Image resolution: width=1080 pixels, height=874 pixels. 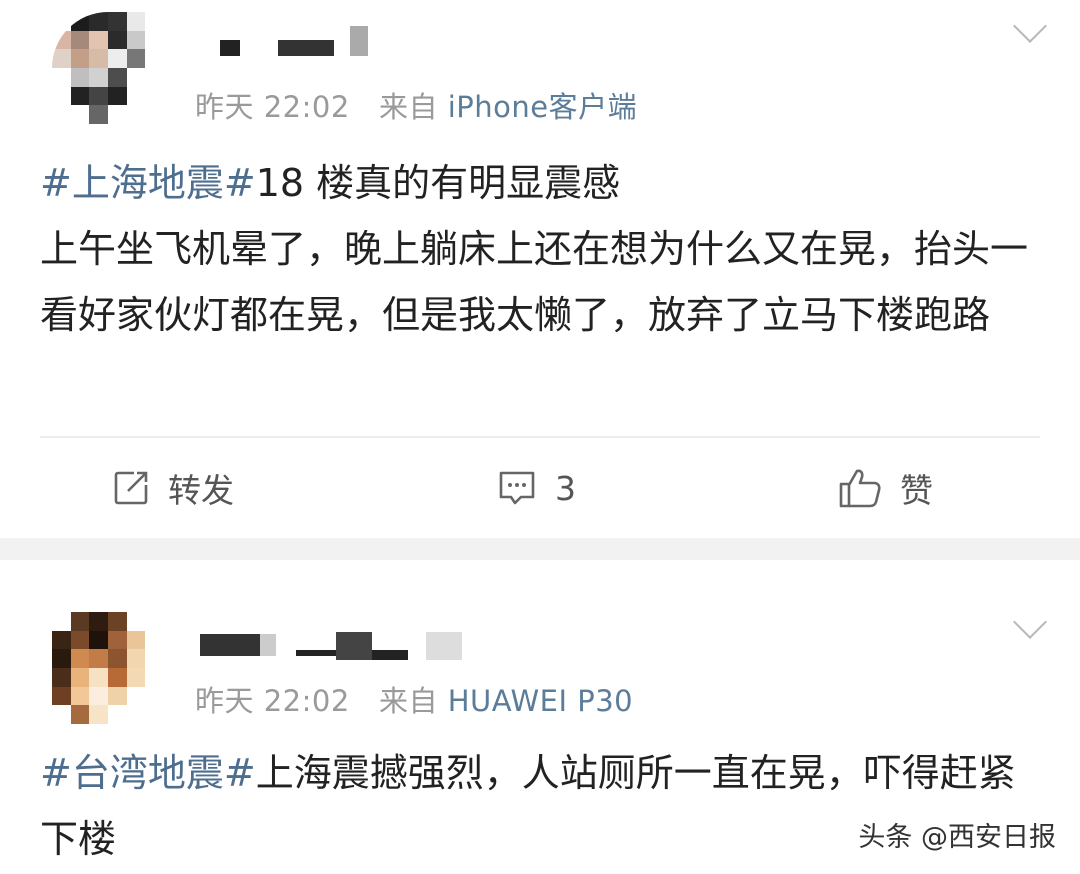 I want to click on like-button: 赞, so click(x=885, y=488).